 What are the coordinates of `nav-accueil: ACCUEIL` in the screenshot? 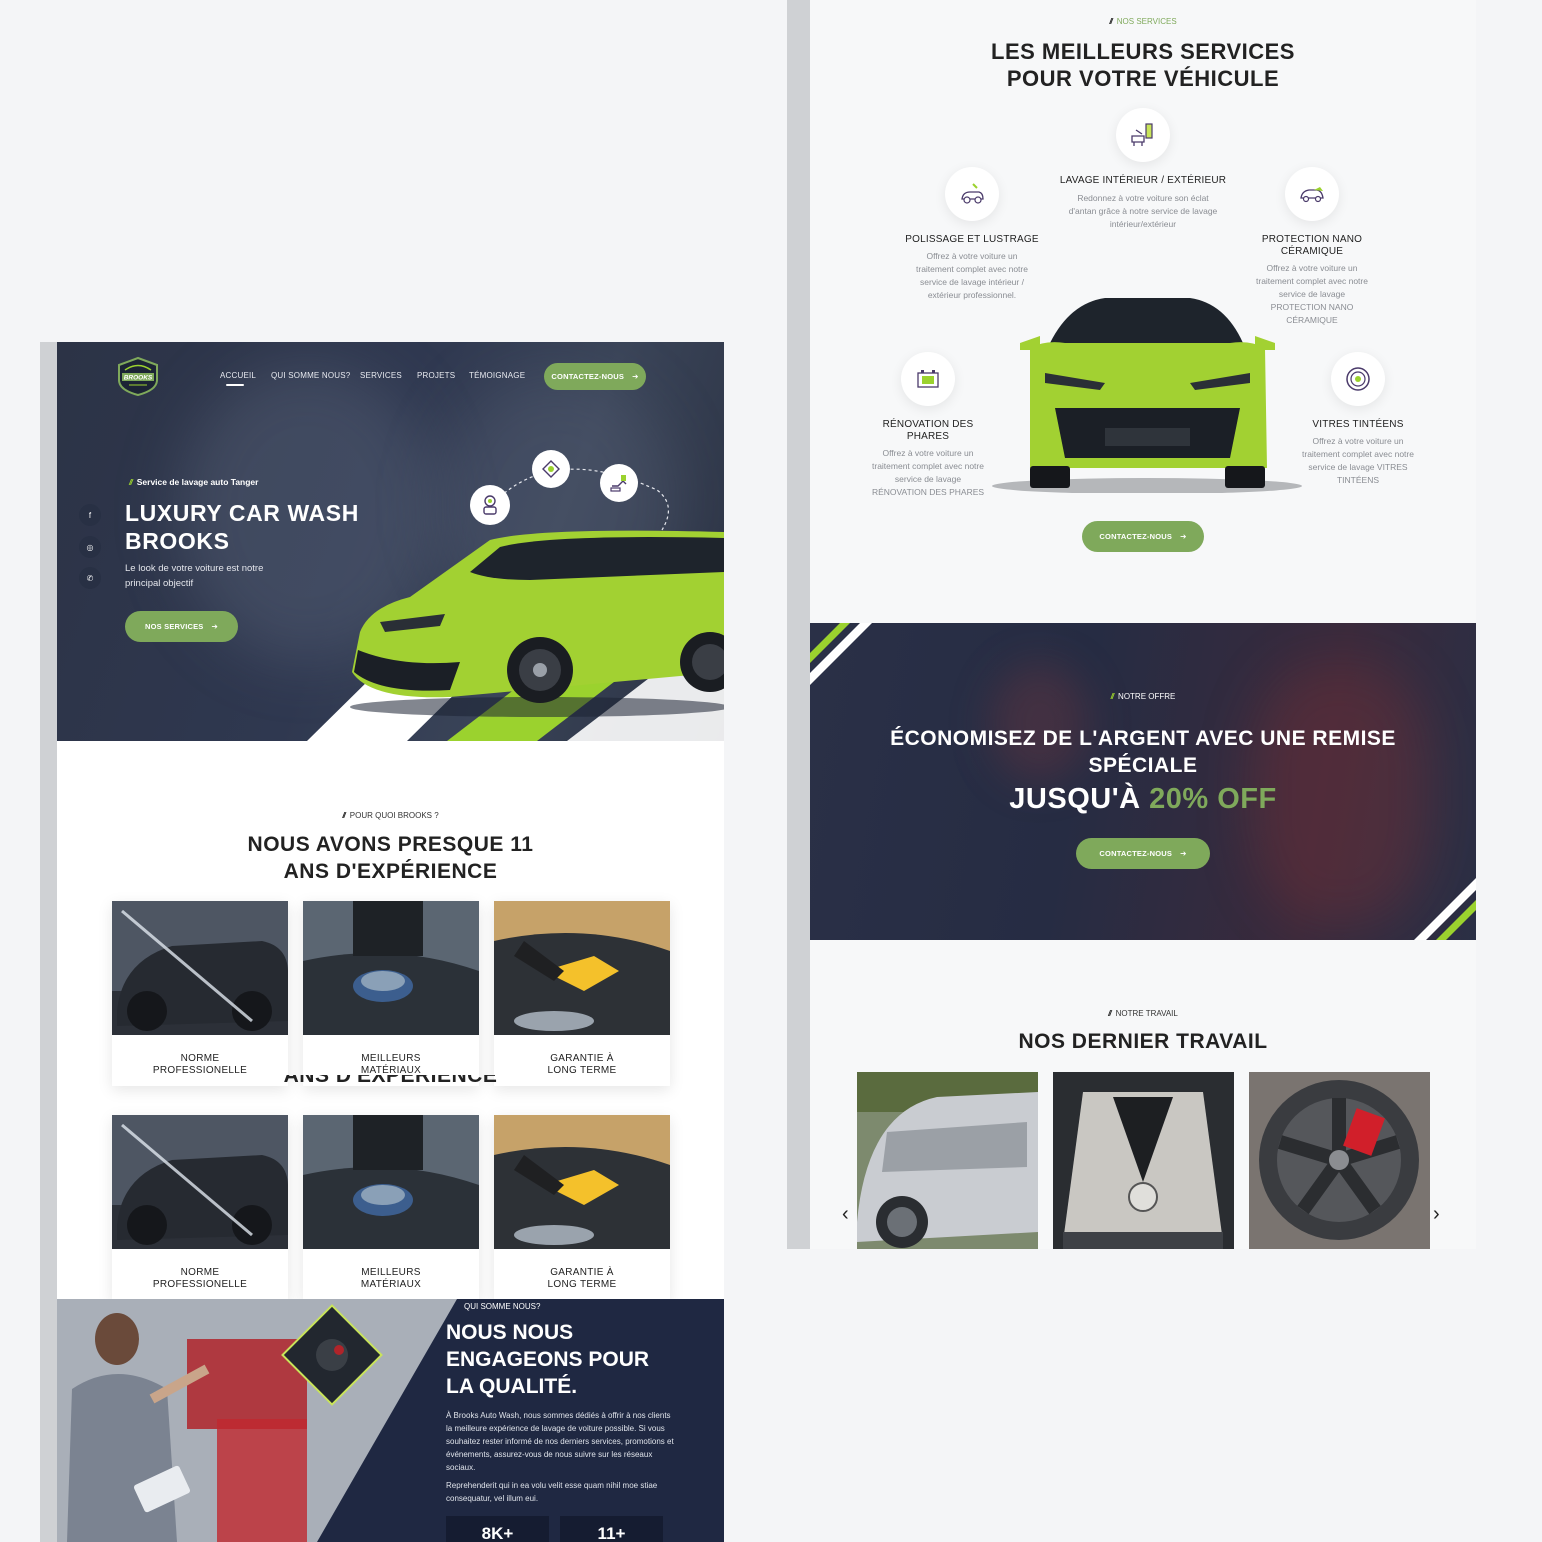 It's located at (238, 378).